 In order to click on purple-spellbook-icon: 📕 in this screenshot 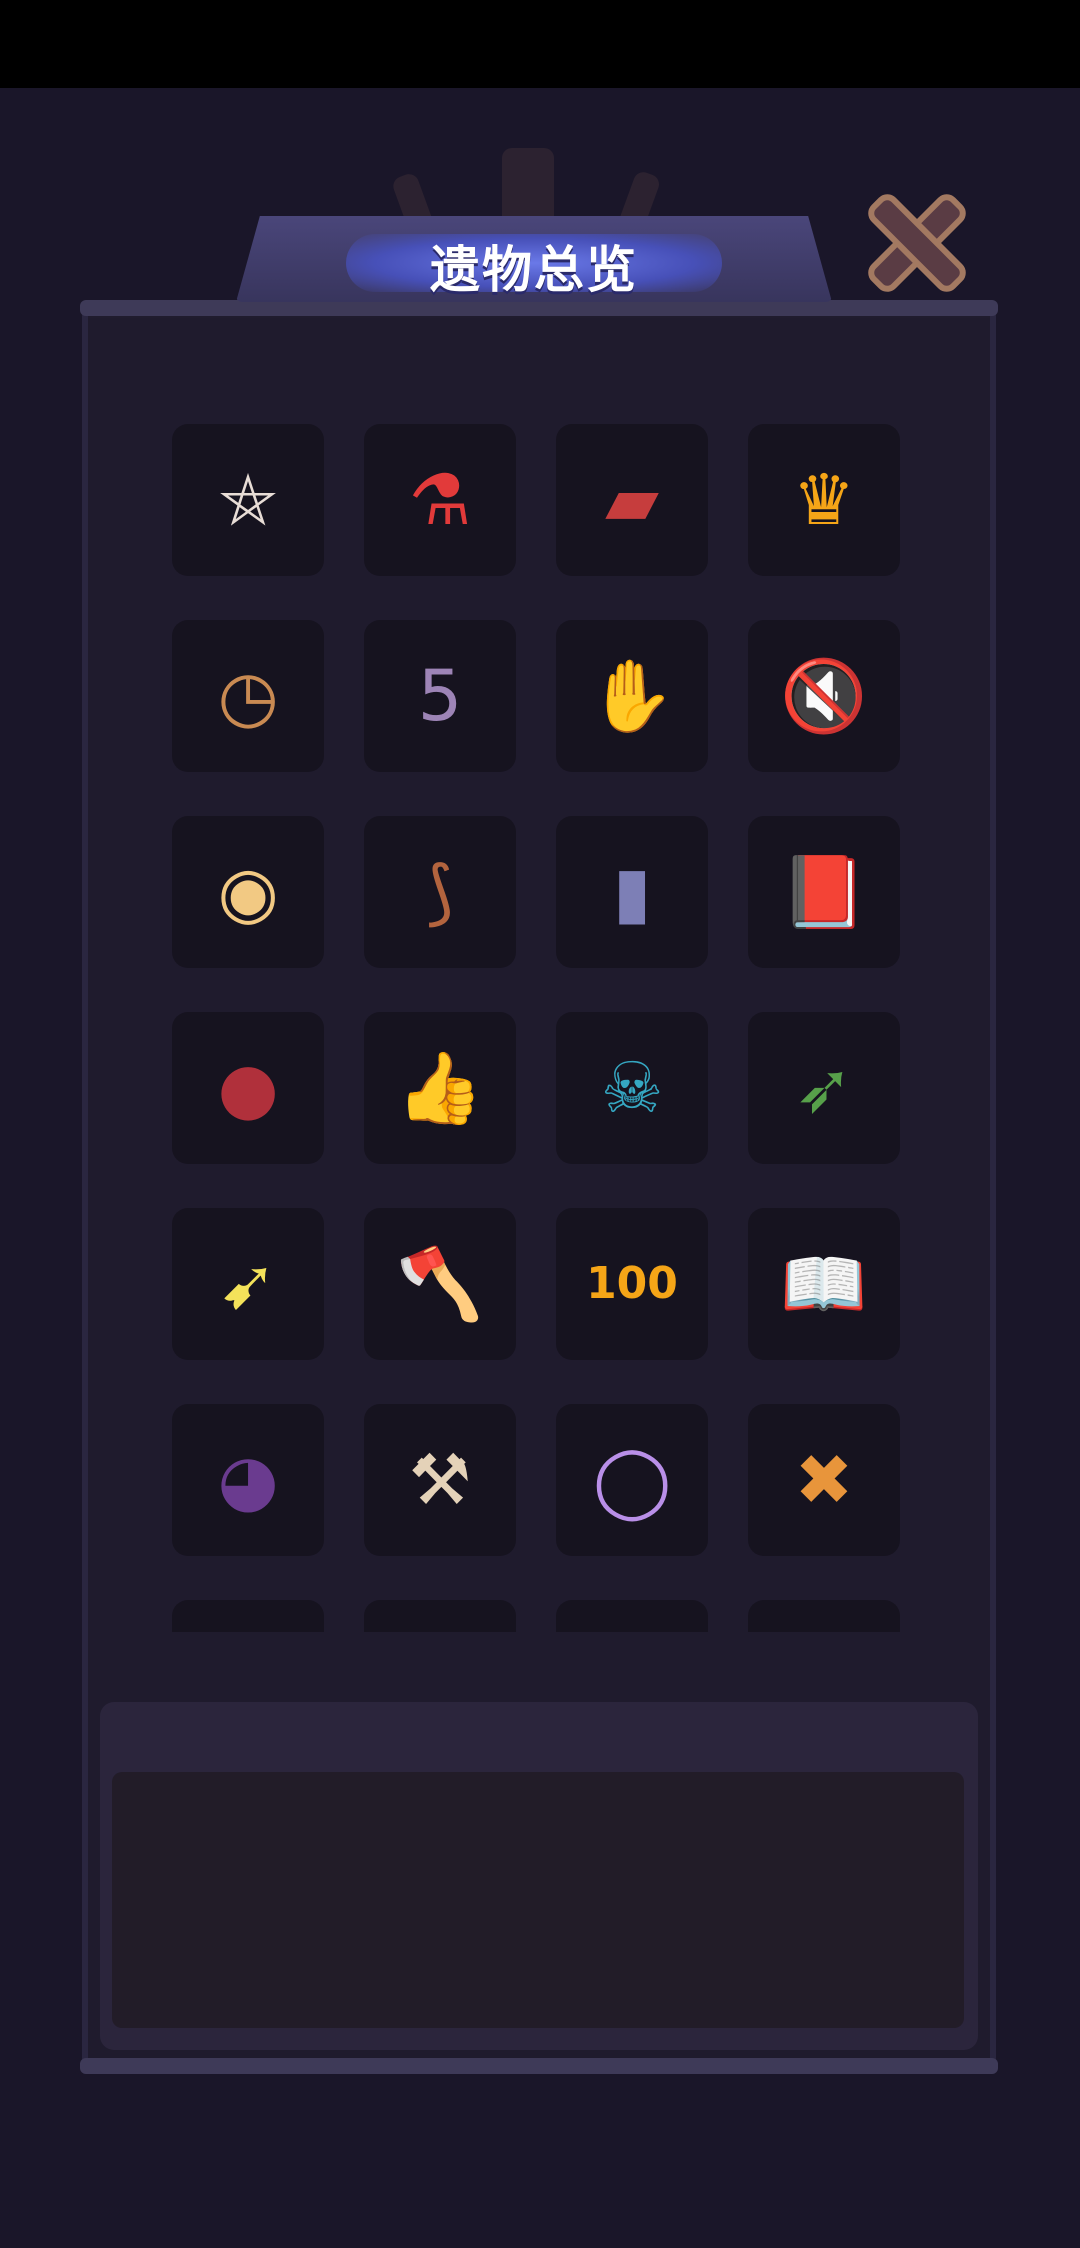, I will do `click(824, 892)`.